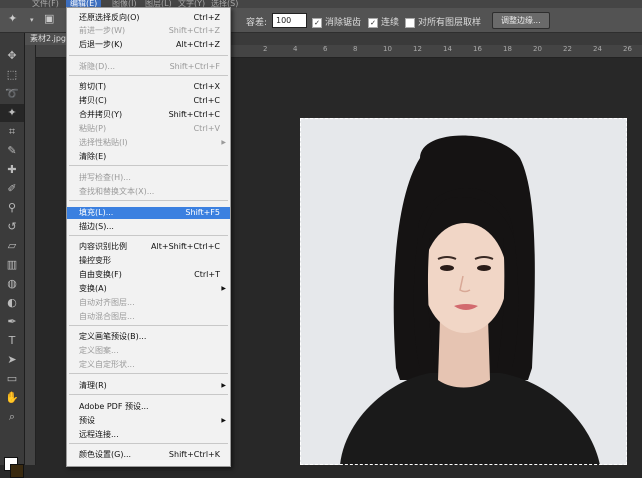  I want to click on menu-item: 合并拷贝(Y) Shift+Ctrl+C, so click(148, 115).